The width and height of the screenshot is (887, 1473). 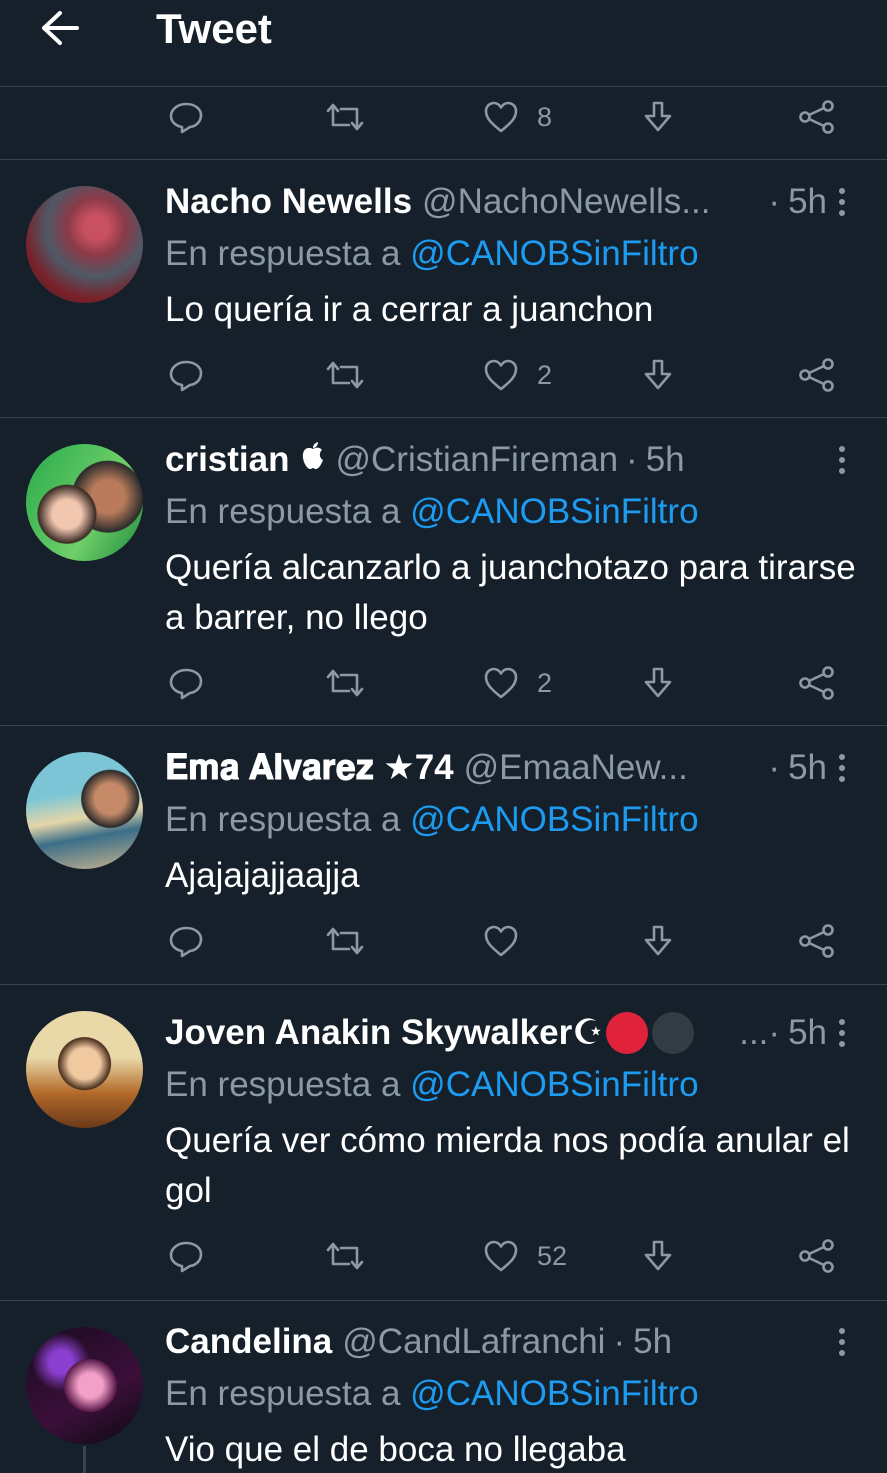 What do you see at coordinates (525, 1256) in the screenshot?
I see `like-button: 52` at bounding box center [525, 1256].